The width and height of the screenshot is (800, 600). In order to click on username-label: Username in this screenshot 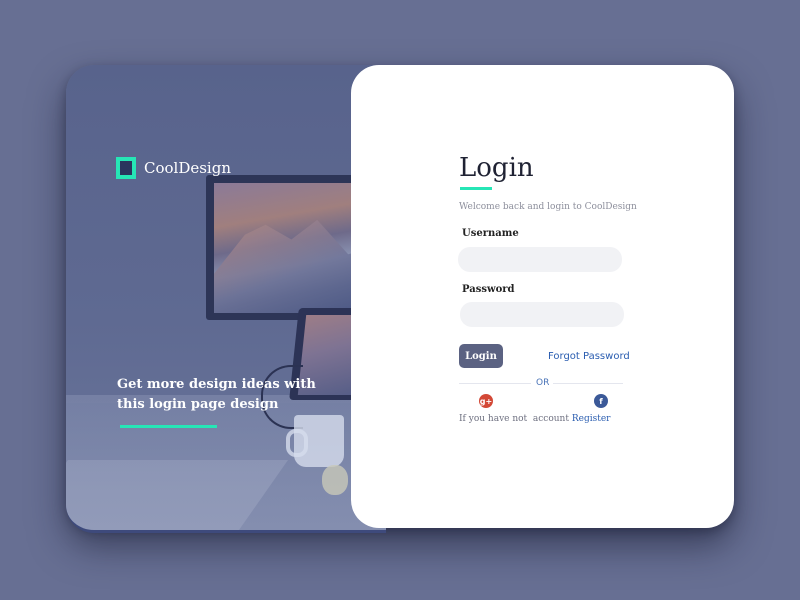, I will do `click(490, 233)`.